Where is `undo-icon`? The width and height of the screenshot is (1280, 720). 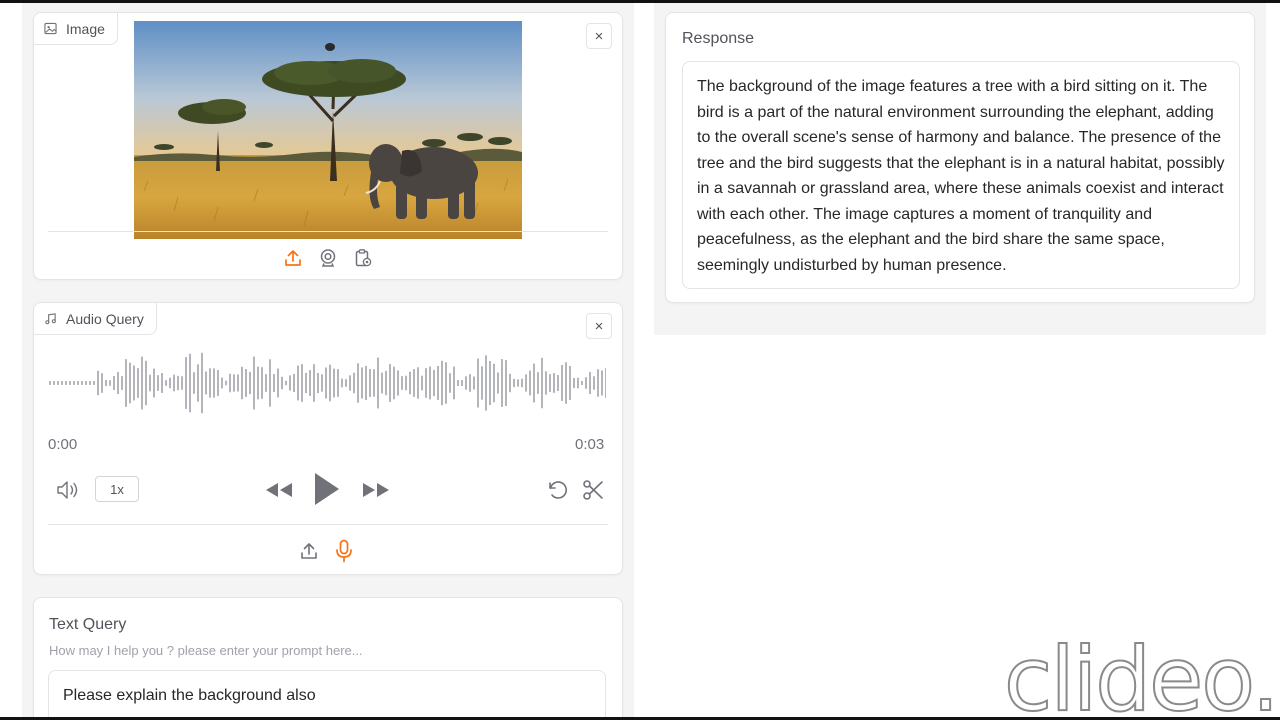
undo-icon is located at coordinates (558, 490).